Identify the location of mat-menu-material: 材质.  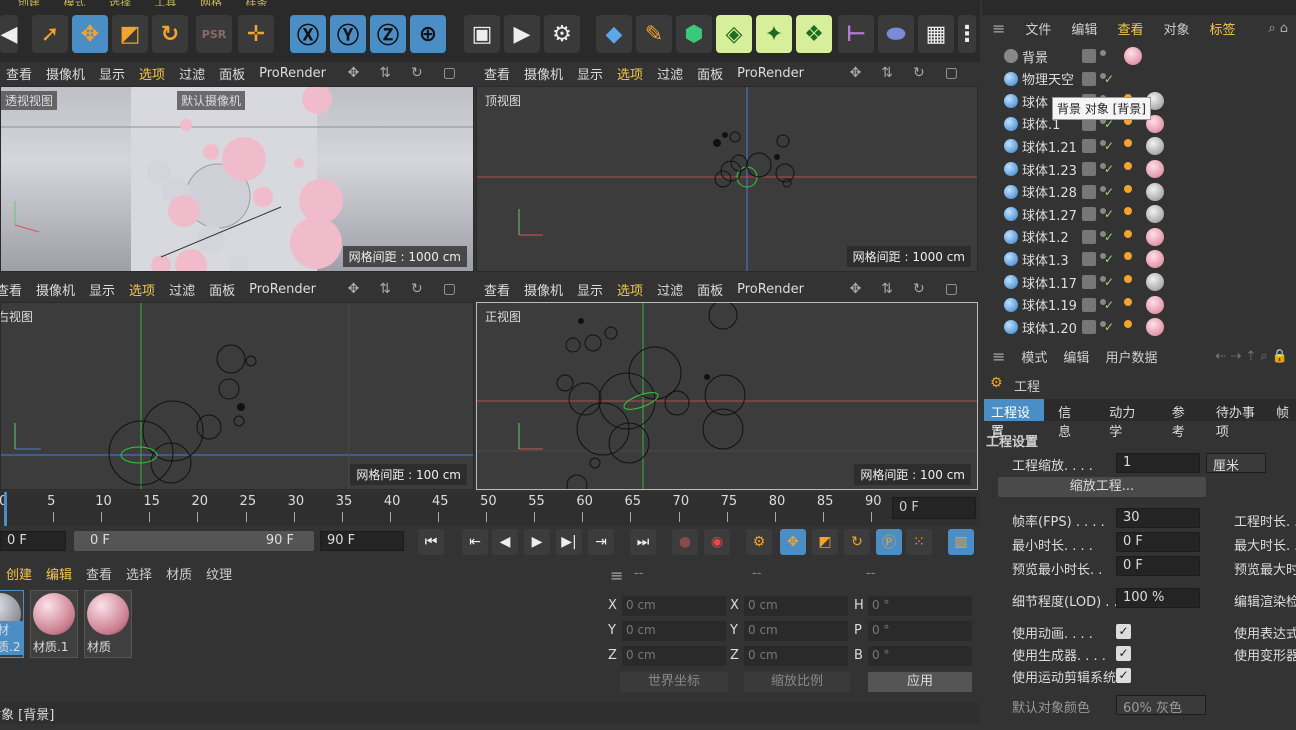
(179, 573).